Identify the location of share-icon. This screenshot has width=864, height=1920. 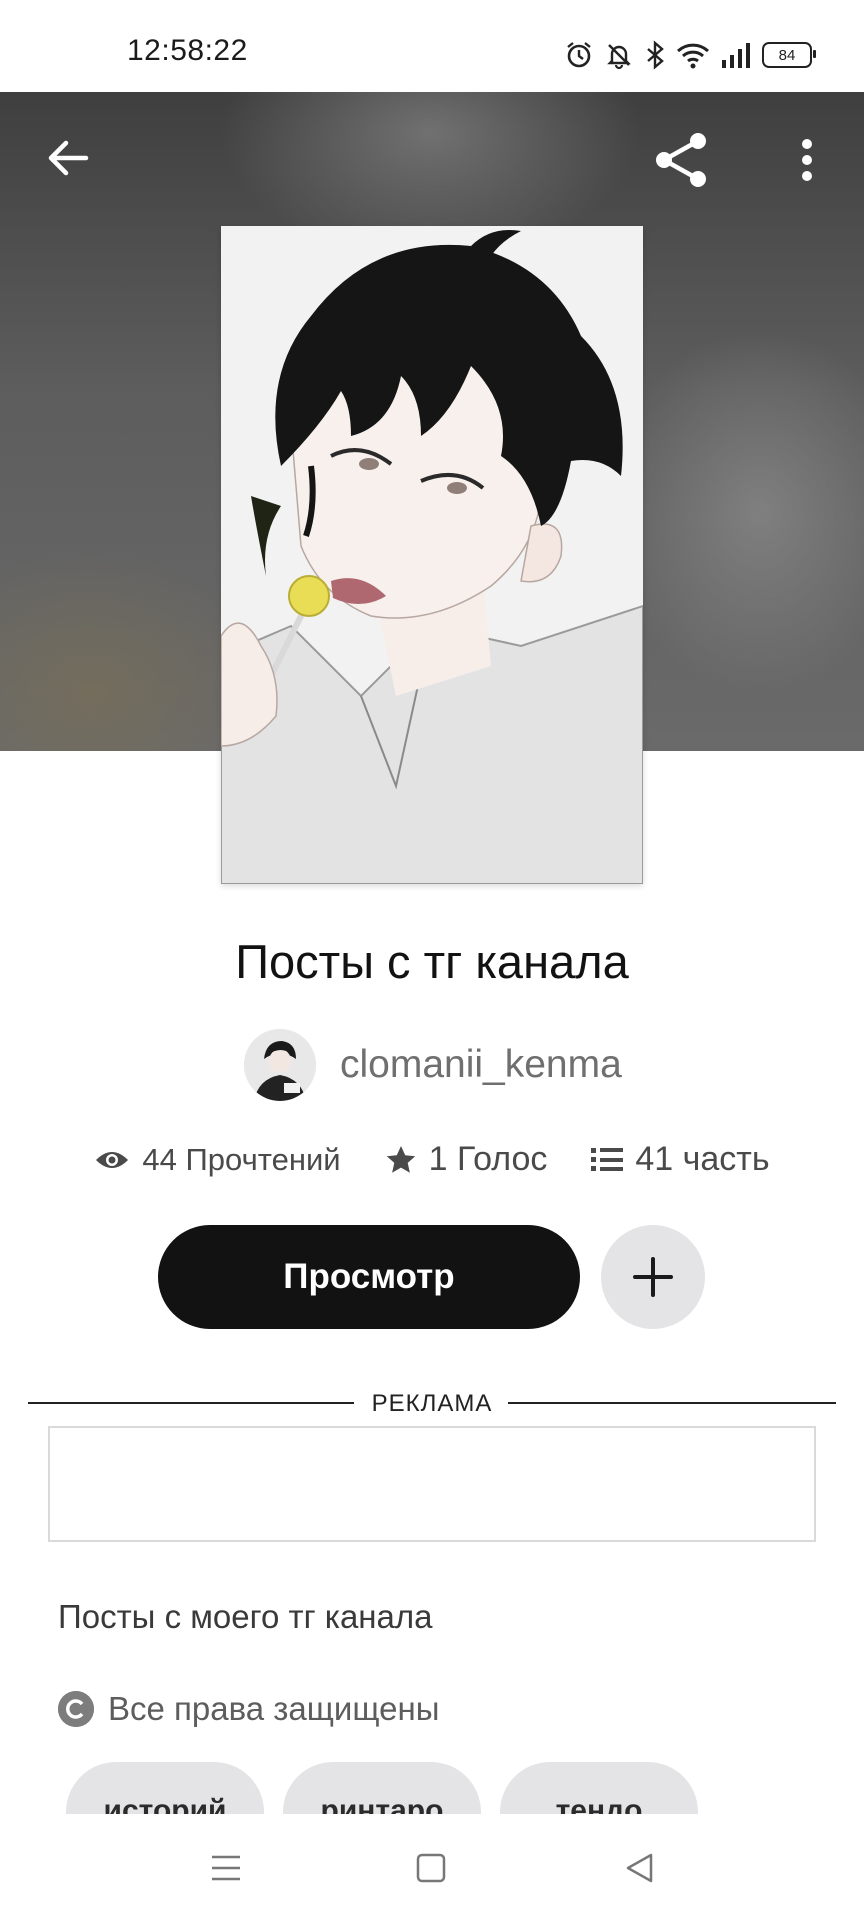
(681, 160).